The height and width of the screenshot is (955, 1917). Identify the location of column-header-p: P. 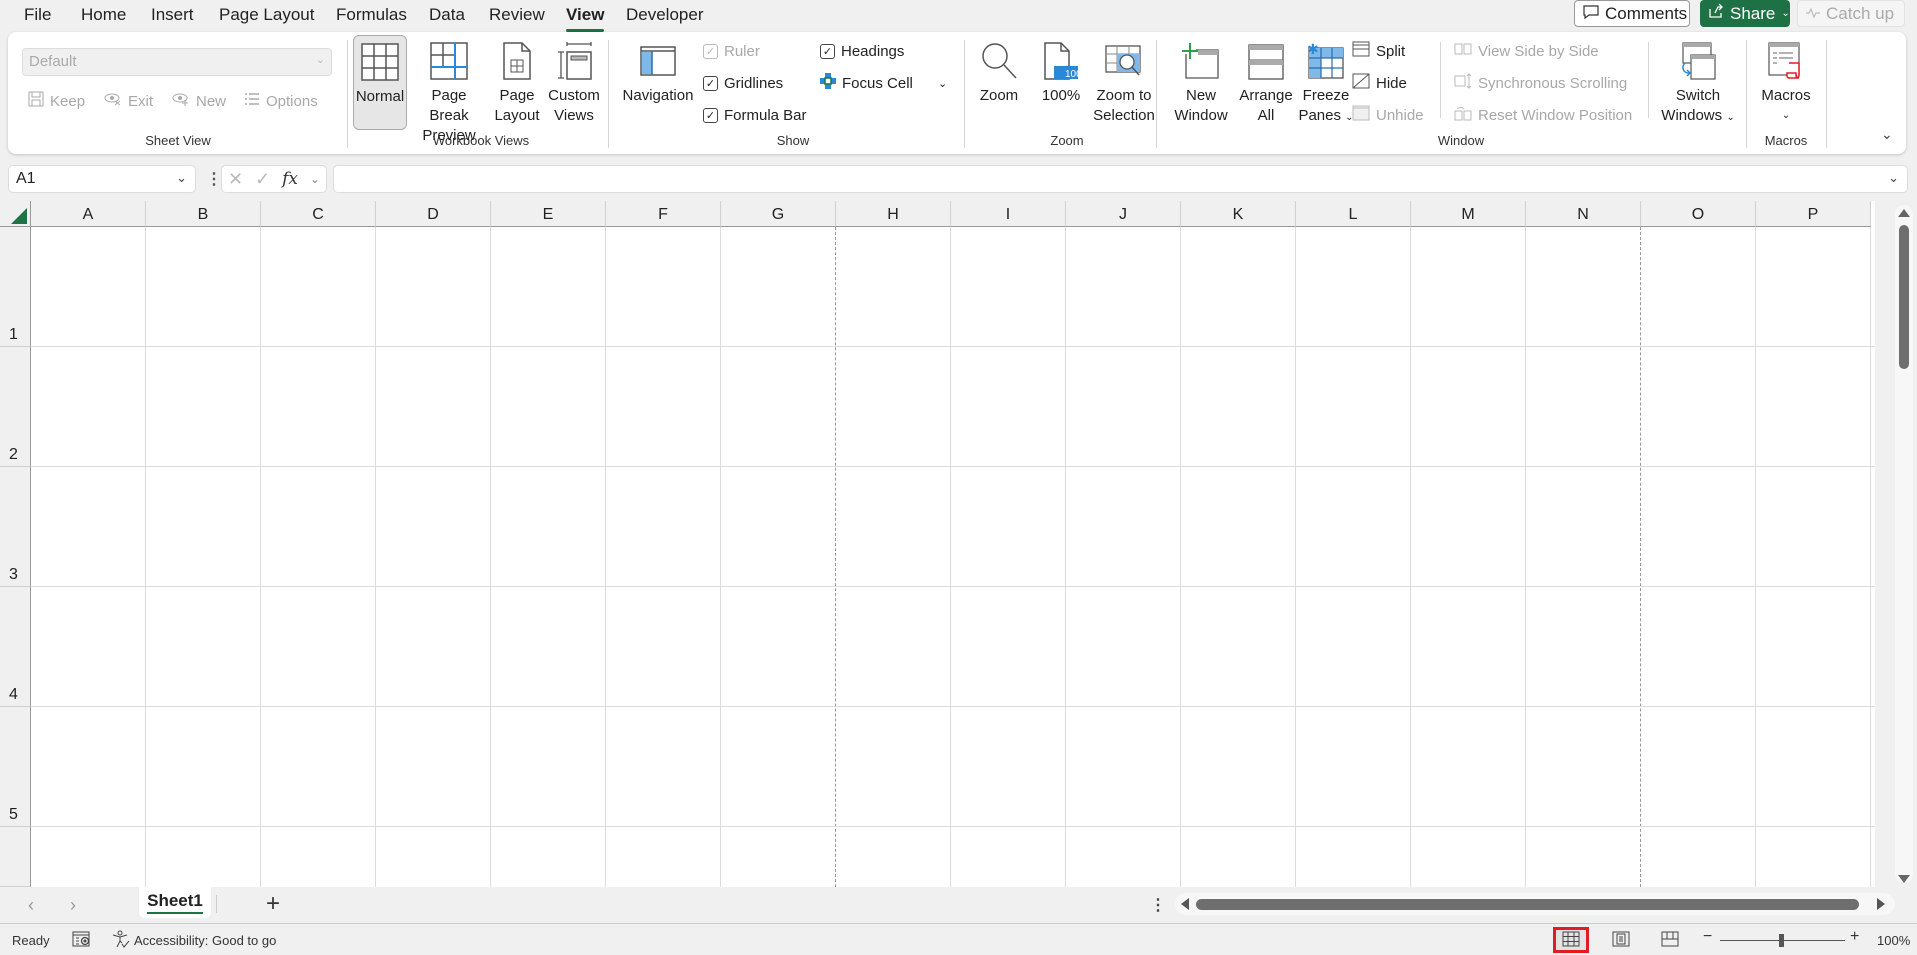
(1813, 214).